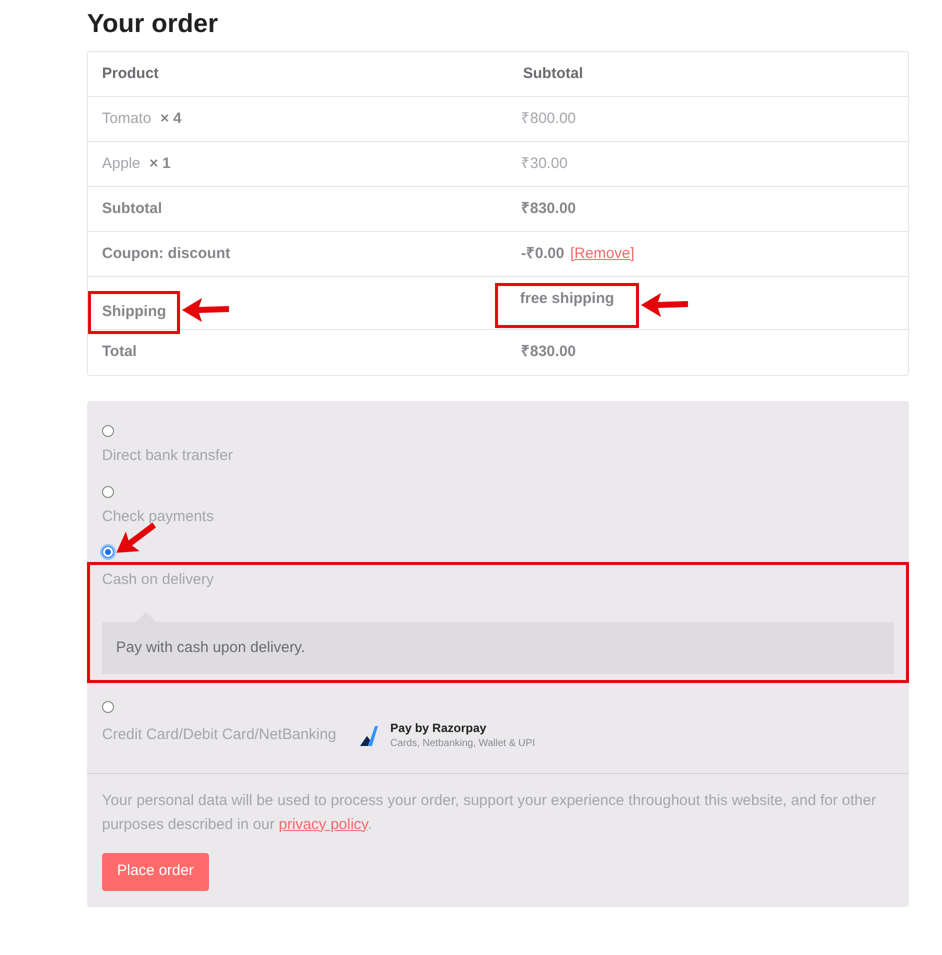  What do you see at coordinates (323, 824) in the screenshot?
I see `privacy-policy-link: privacy policy` at bounding box center [323, 824].